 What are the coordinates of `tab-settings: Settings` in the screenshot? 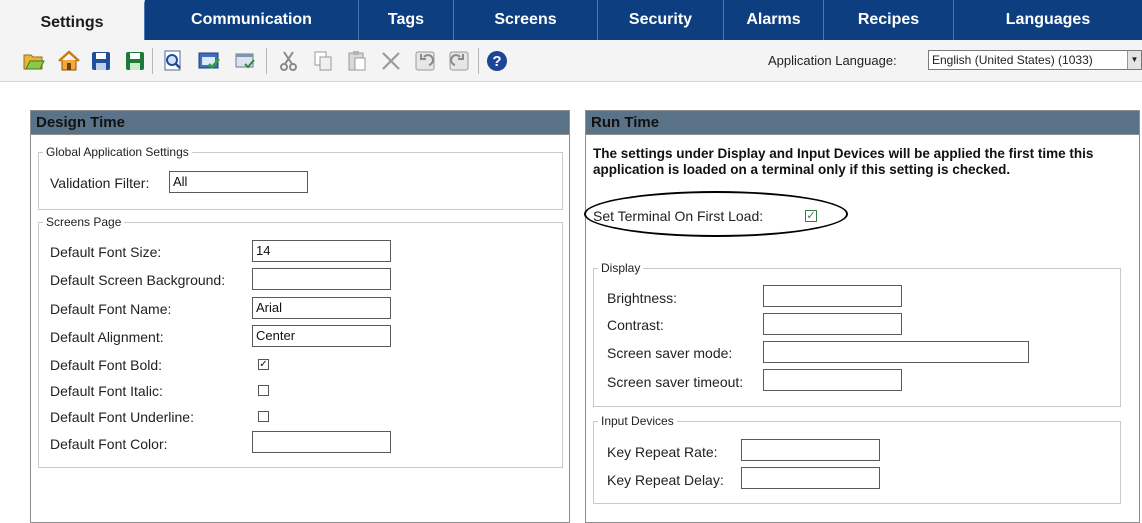 It's located at (72, 20).